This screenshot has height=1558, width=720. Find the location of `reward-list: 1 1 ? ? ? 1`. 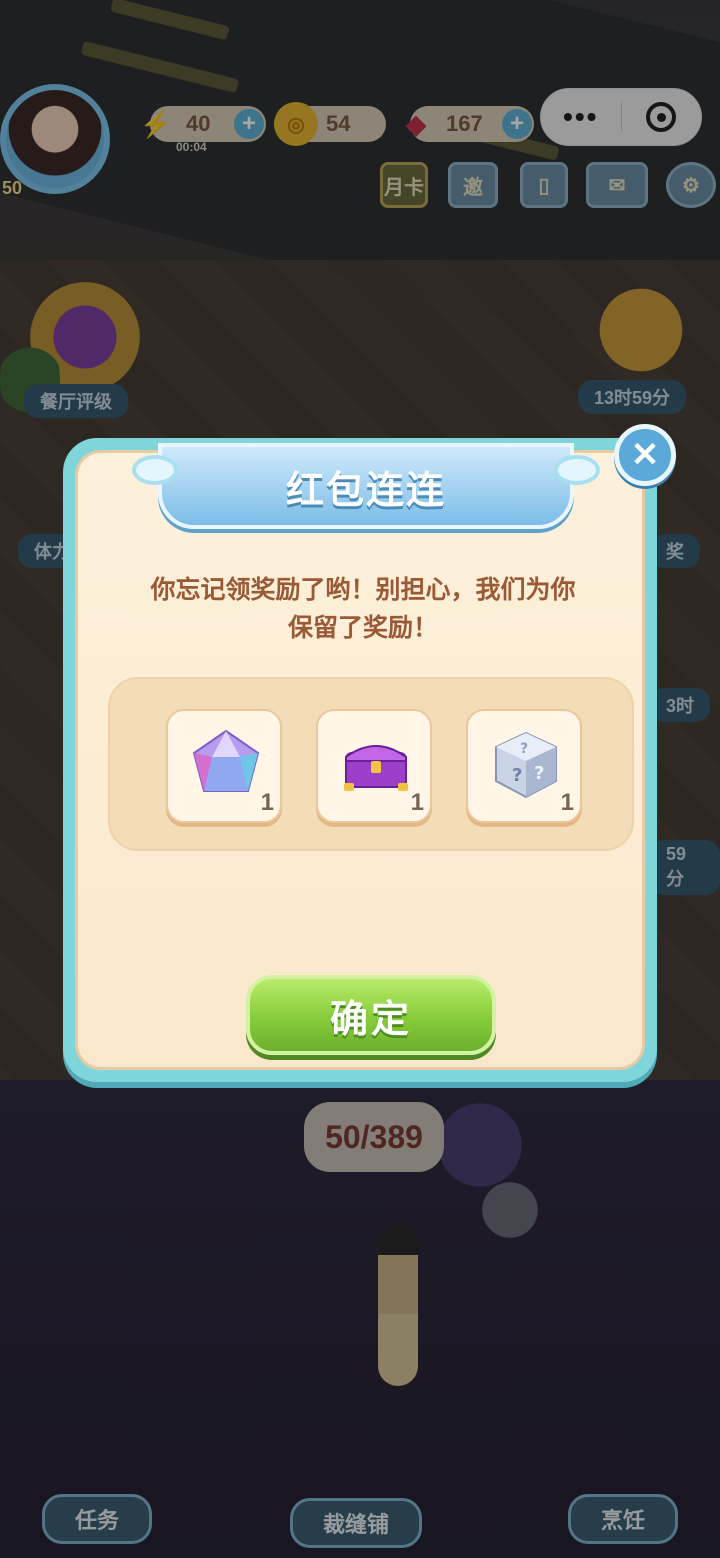

reward-list: 1 1 ? ? ? 1 is located at coordinates (371, 764).